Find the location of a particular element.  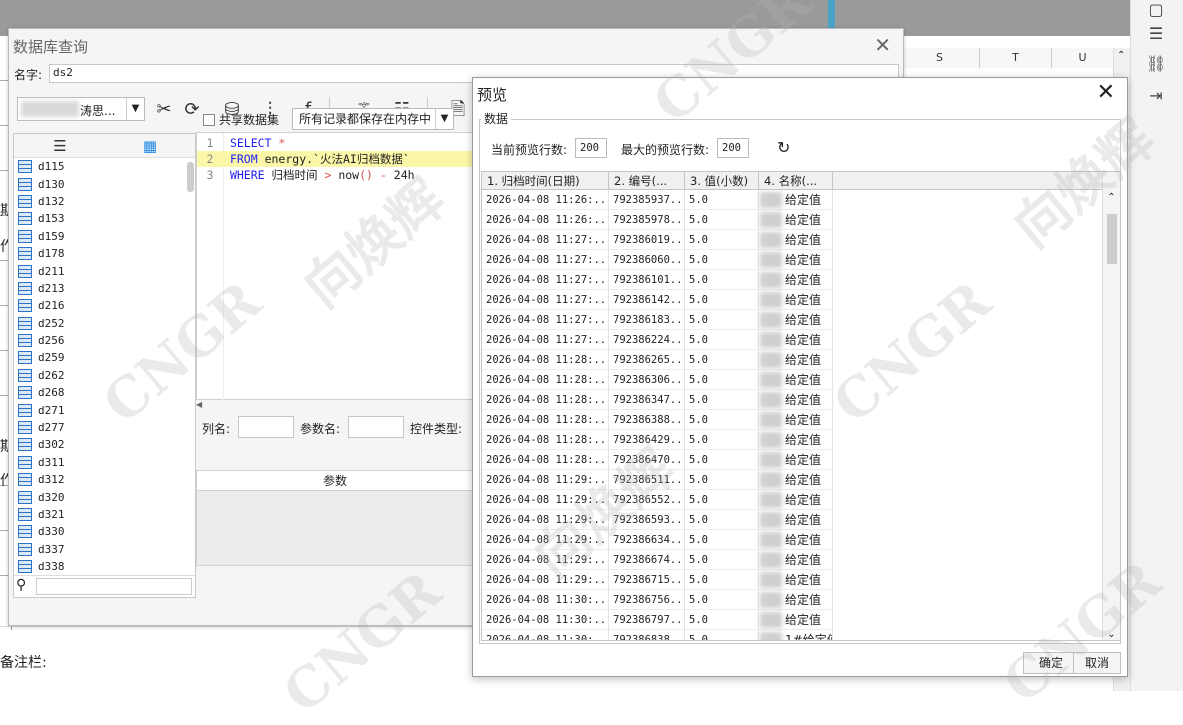

table-list-item: d271 is located at coordinates (100, 409).